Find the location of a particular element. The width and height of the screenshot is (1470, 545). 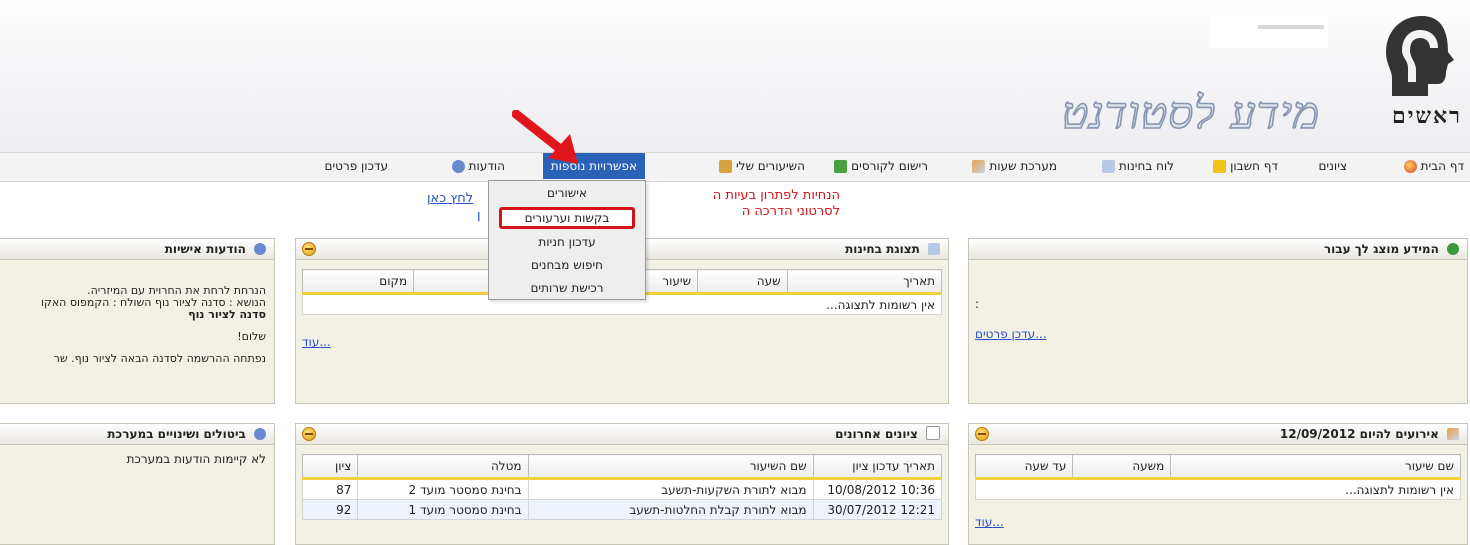

dropdown-item-purchase-services: רכישת שרותים is located at coordinates (567, 288).